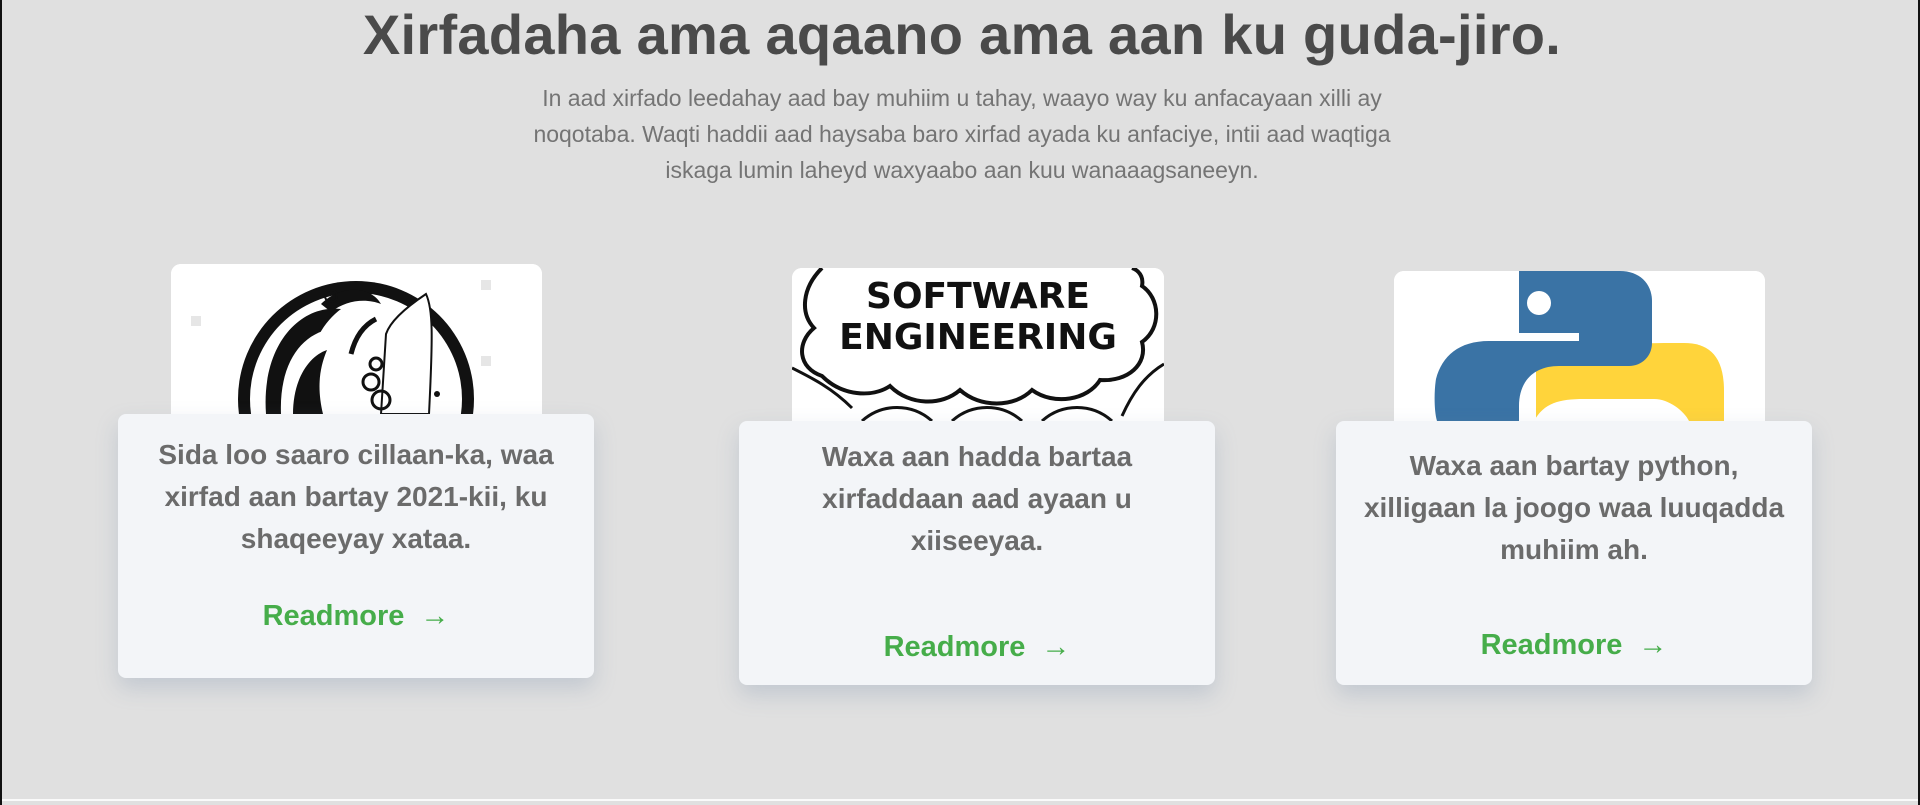  What do you see at coordinates (960, 800) in the screenshot?
I see `page-bottom-edge` at bounding box center [960, 800].